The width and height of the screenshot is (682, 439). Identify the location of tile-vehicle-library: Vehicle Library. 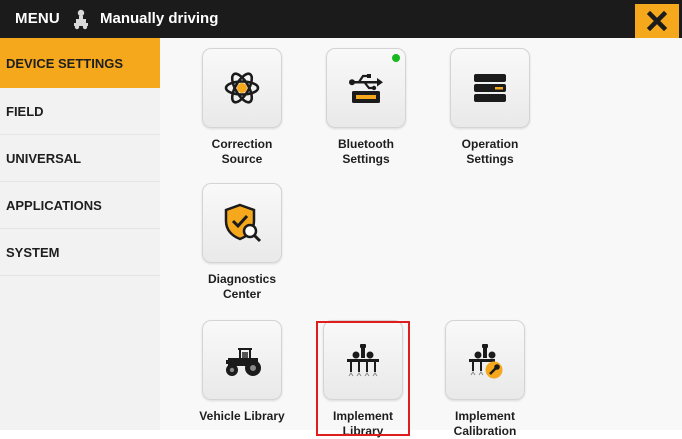
(242, 372).